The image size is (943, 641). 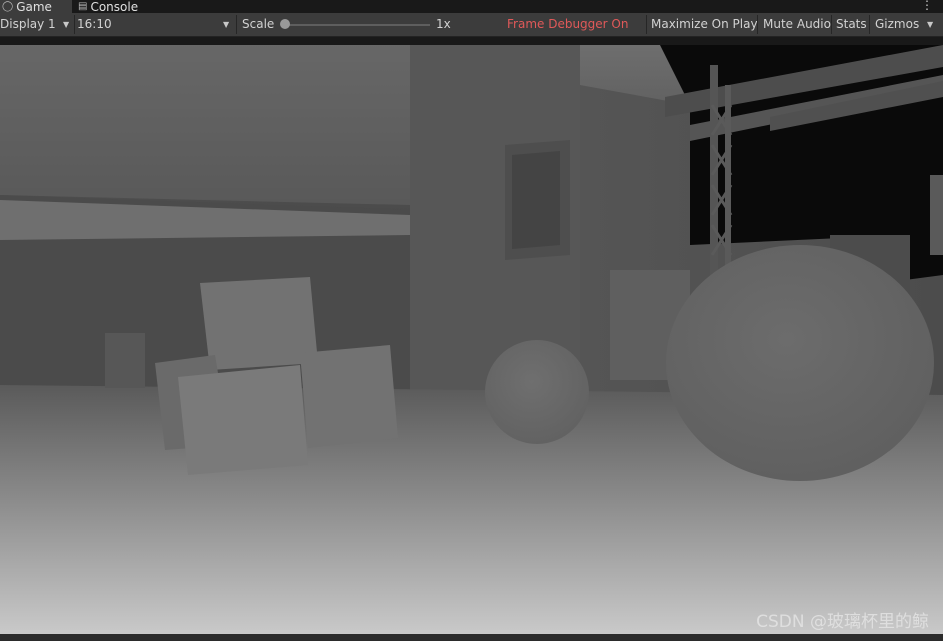 What do you see at coordinates (797, 24) in the screenshot?
I see `mute-audio-button: Mute Audio` at bounding box center [797, 24].